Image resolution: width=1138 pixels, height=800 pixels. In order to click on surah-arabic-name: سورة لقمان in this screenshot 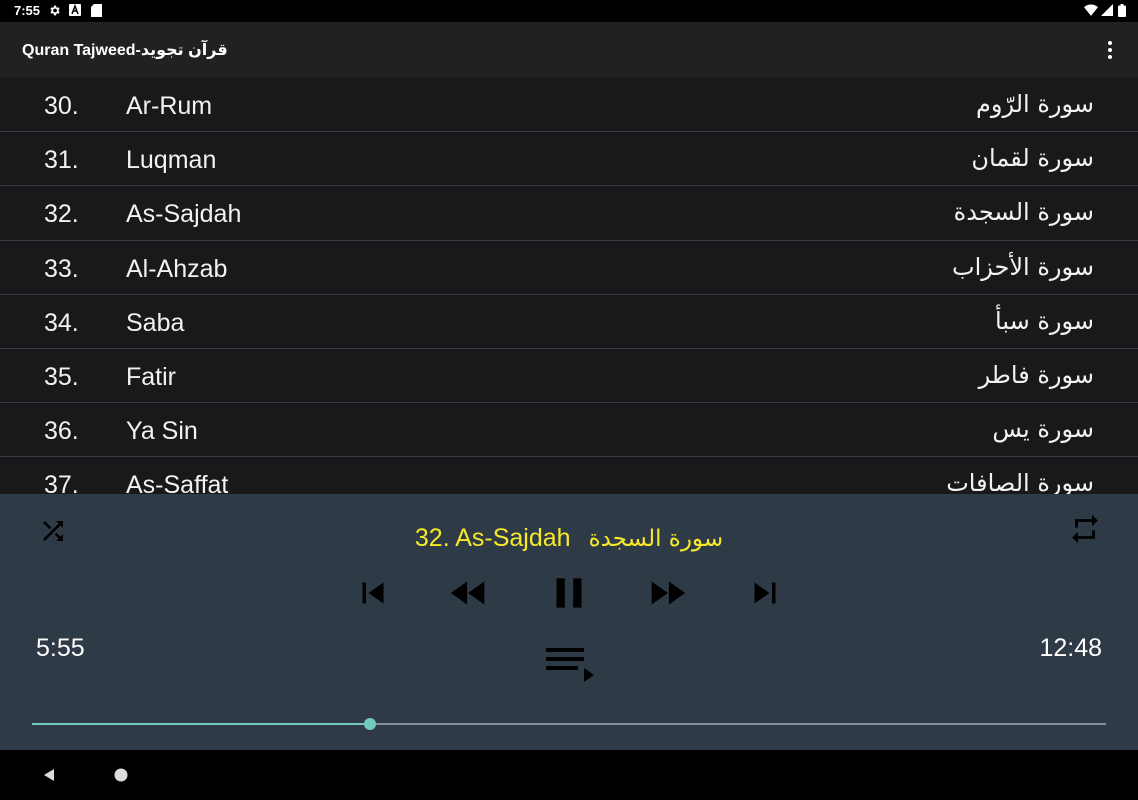, I will do `click(1032, 158)`.